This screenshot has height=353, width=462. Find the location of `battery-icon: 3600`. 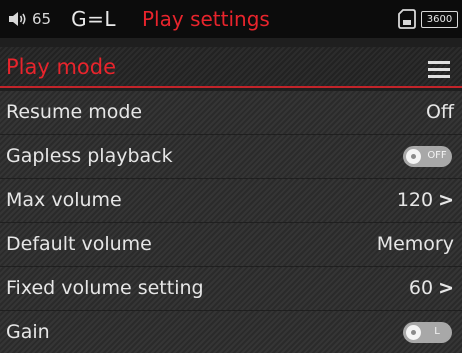

battery-icon: 3600 is located at coordinates (439, 19).